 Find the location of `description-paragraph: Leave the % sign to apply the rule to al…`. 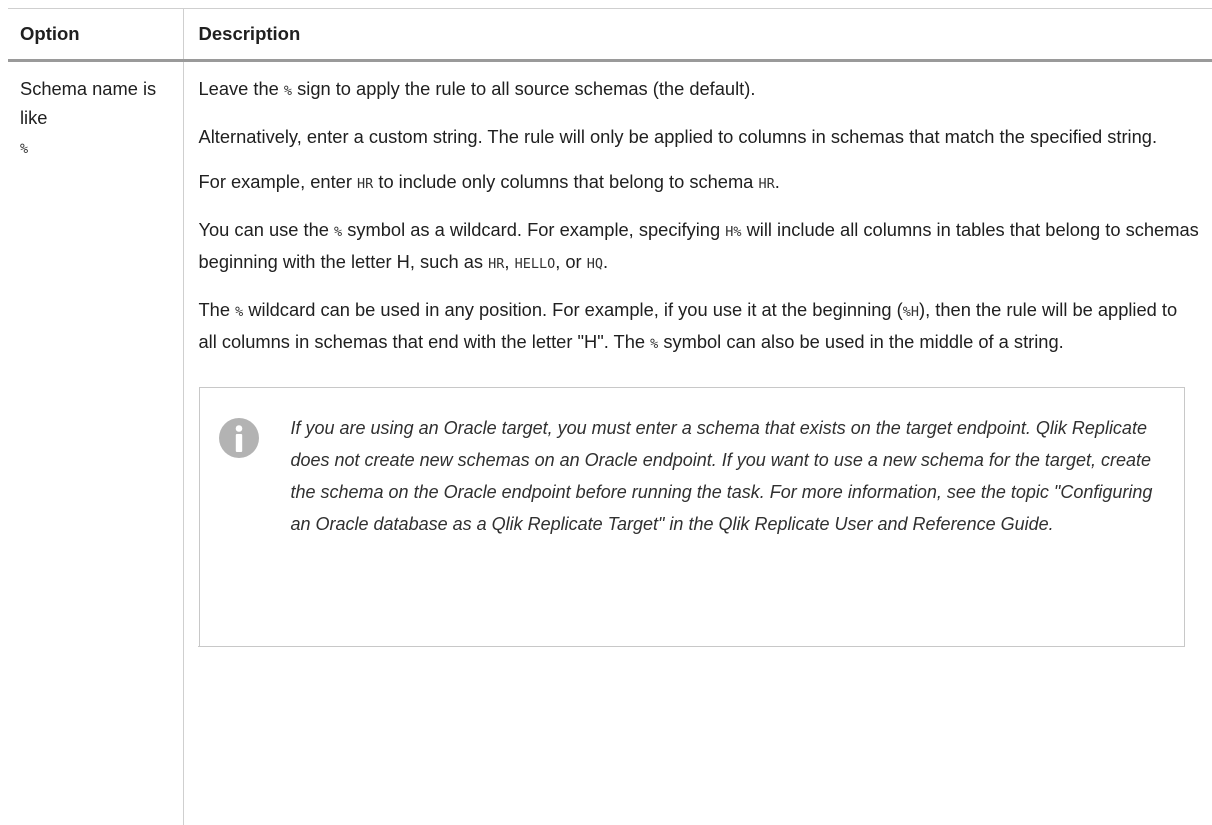

description-paragraph: Leave the % sign to apply the rule to al… is located at coordinates (700, 90).